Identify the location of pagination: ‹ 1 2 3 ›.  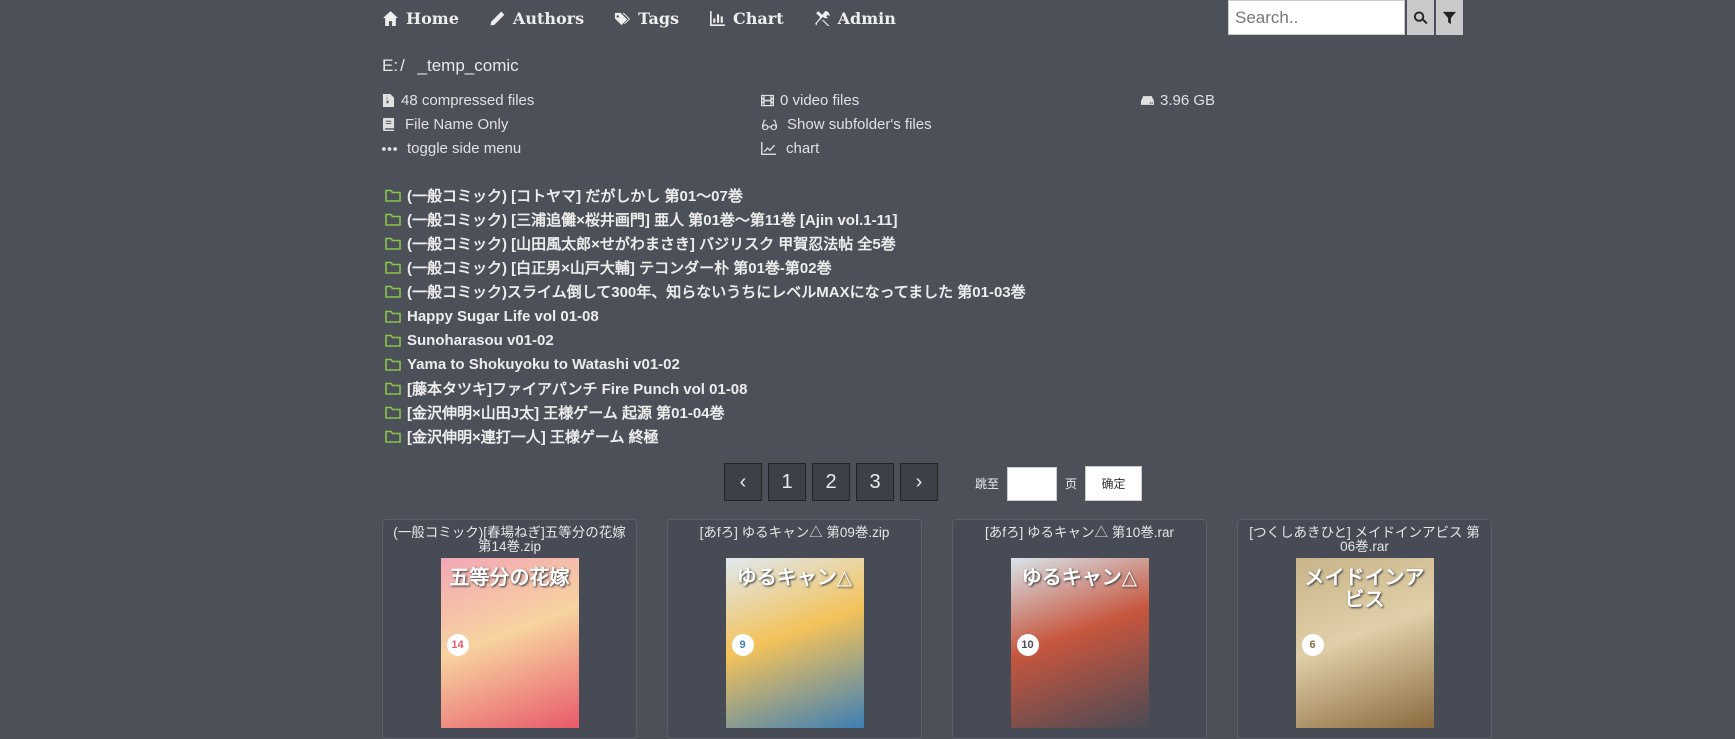
(831, 482).